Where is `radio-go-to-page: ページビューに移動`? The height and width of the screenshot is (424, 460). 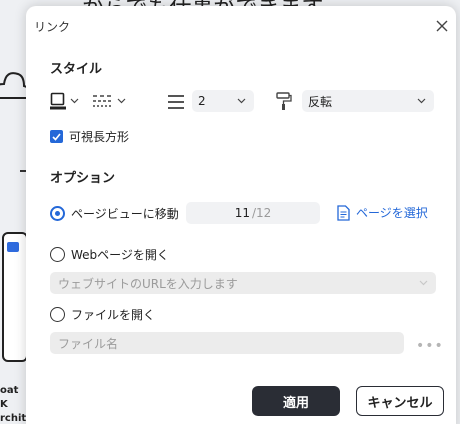 radio-go-to-page: ページビューに移動 is located at coordinates (114, 213).